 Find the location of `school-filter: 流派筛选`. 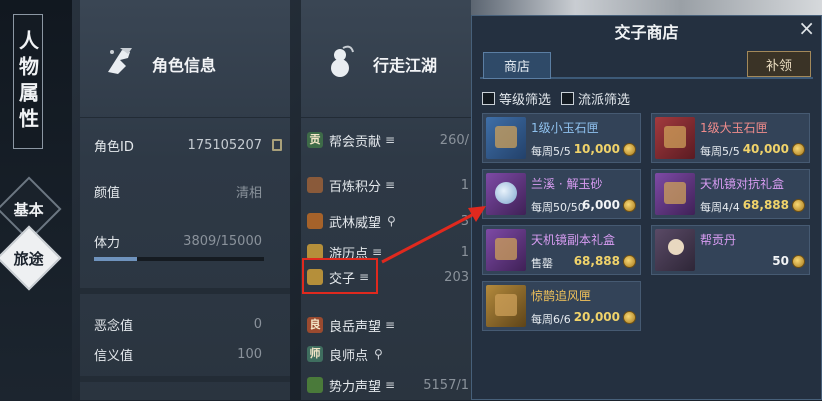

school-filter: 流派筛选 is located at coordinates (595, 98).